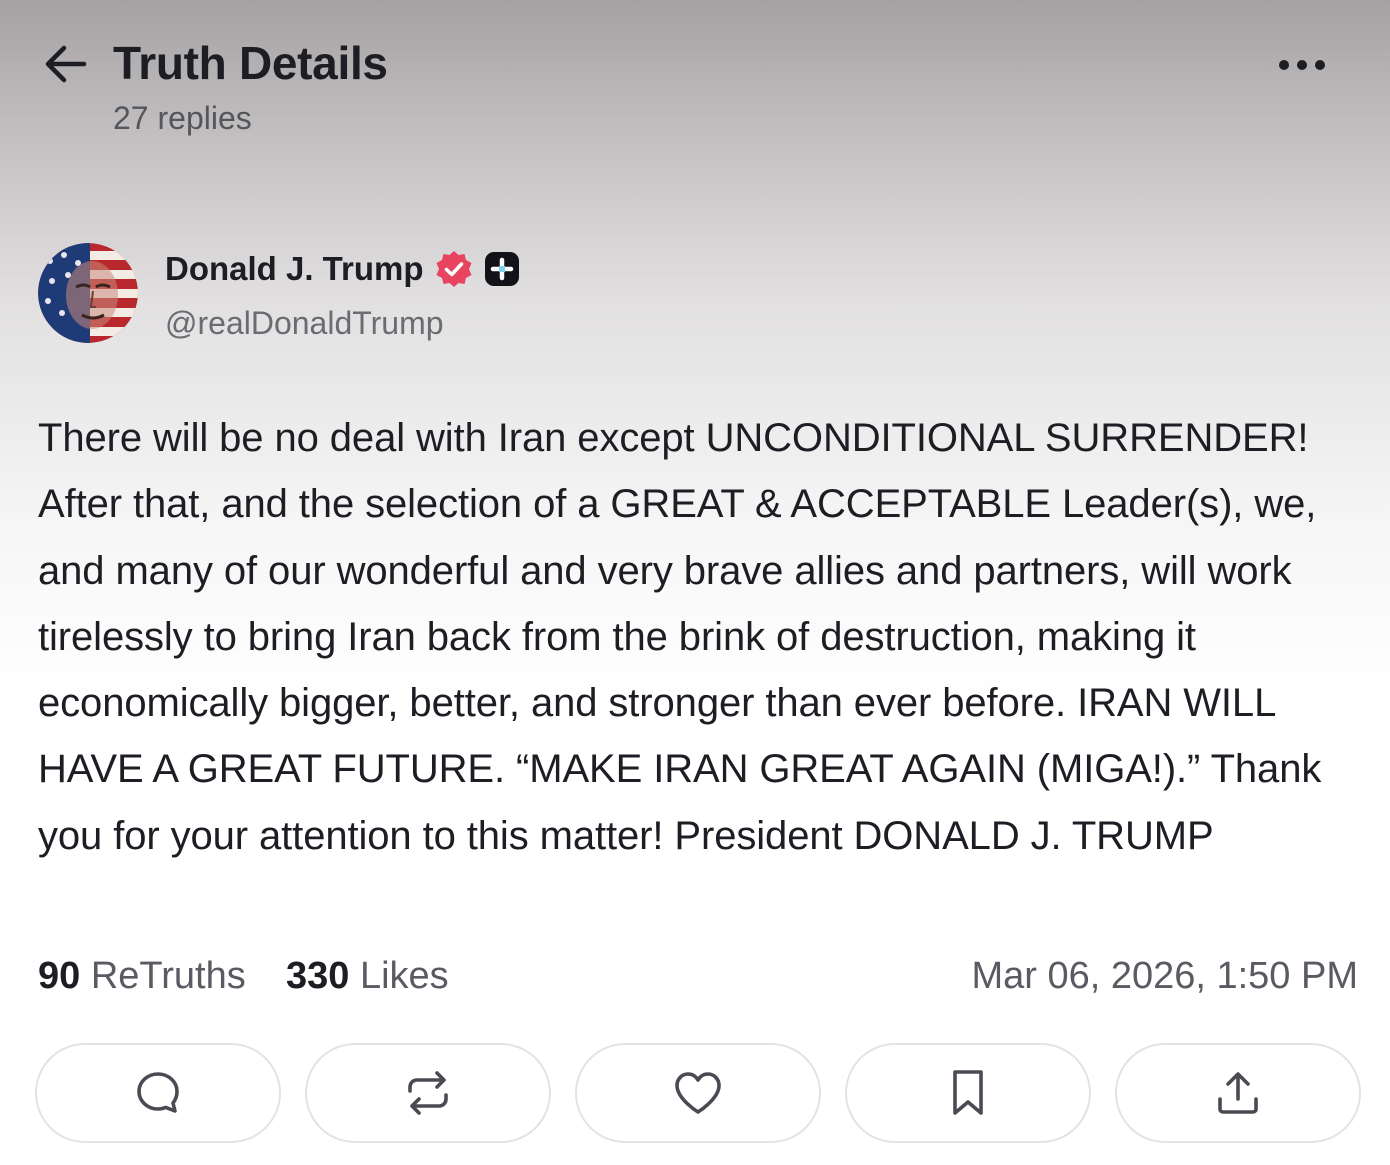 The image size is (1390, 1165). I want to click on likes-stat: 330 Likes, so click(367, 976).